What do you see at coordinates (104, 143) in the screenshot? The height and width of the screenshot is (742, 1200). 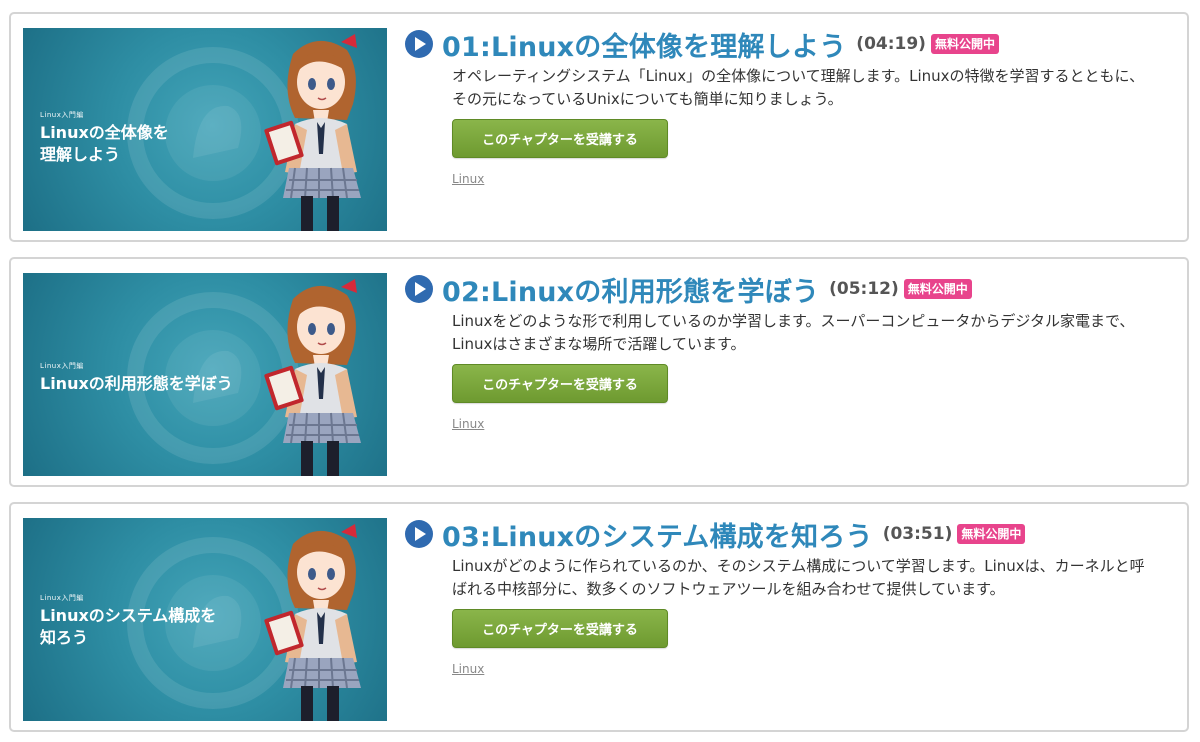 I see `thumbnail-title: Linuxの全体像を 理解しよう` at bounding box center [104, 143].